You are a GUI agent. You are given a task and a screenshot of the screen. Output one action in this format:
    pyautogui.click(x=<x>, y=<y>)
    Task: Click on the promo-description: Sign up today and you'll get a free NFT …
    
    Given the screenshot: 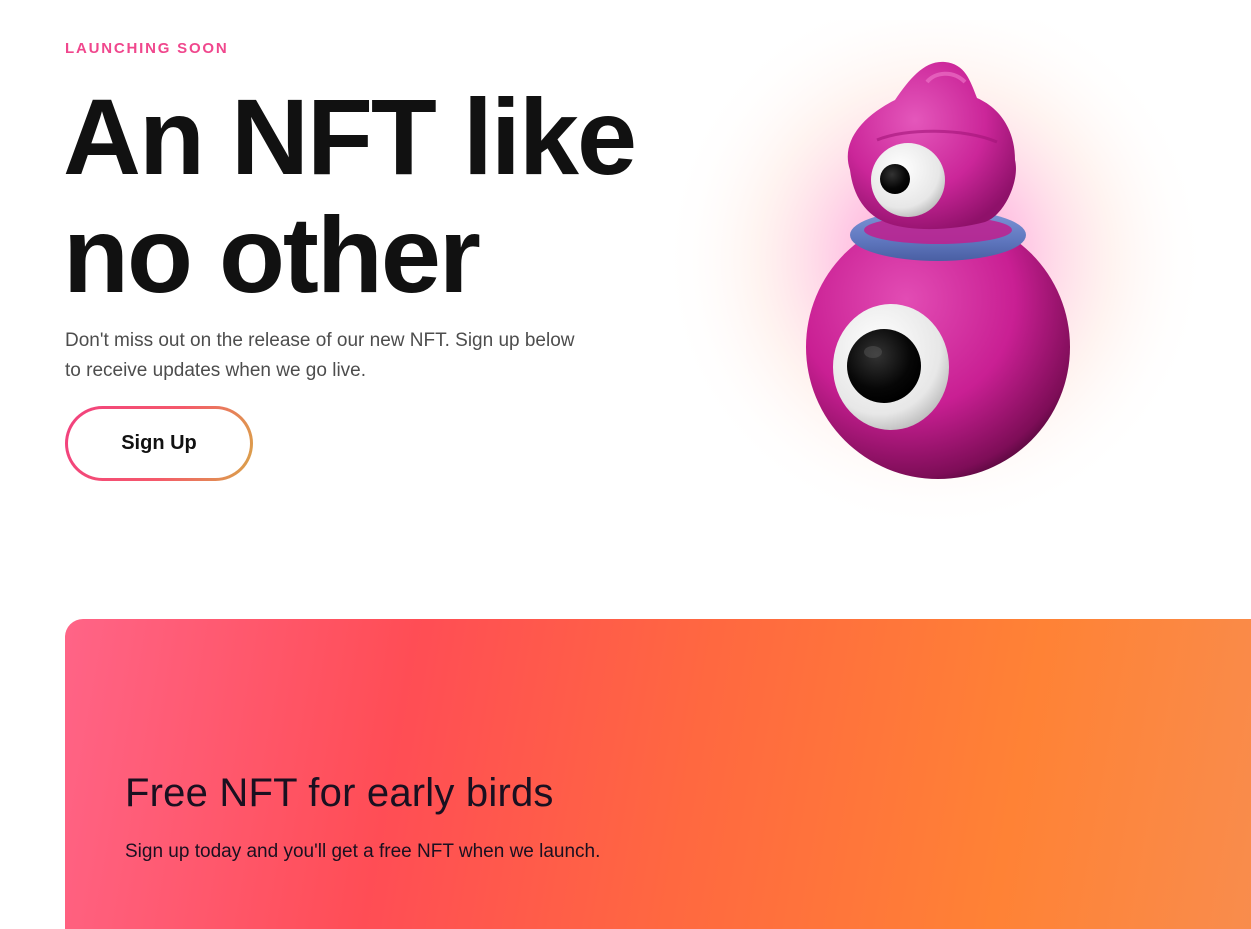 What is the action you would take?
    pyautogui.click(x=363, y=851)
    